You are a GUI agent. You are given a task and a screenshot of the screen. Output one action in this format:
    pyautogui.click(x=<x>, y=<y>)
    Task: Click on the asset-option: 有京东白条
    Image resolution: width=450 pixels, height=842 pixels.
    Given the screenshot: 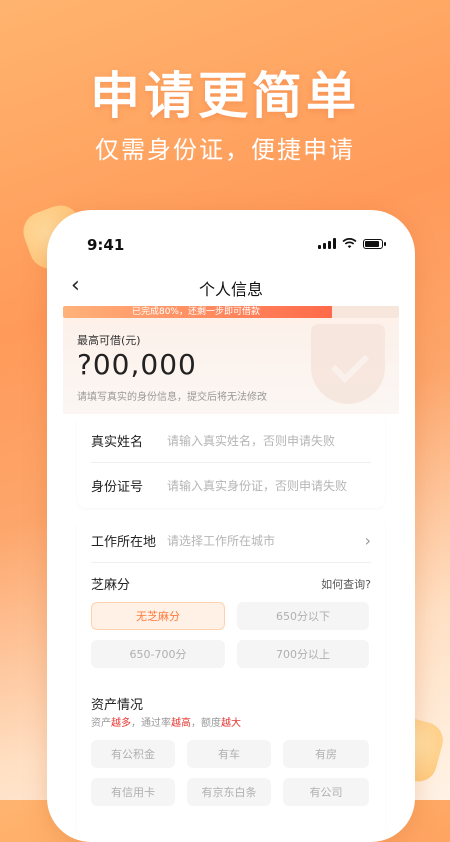 What is the action you would take?
    pyautogui.click(x=229, y=792)
    